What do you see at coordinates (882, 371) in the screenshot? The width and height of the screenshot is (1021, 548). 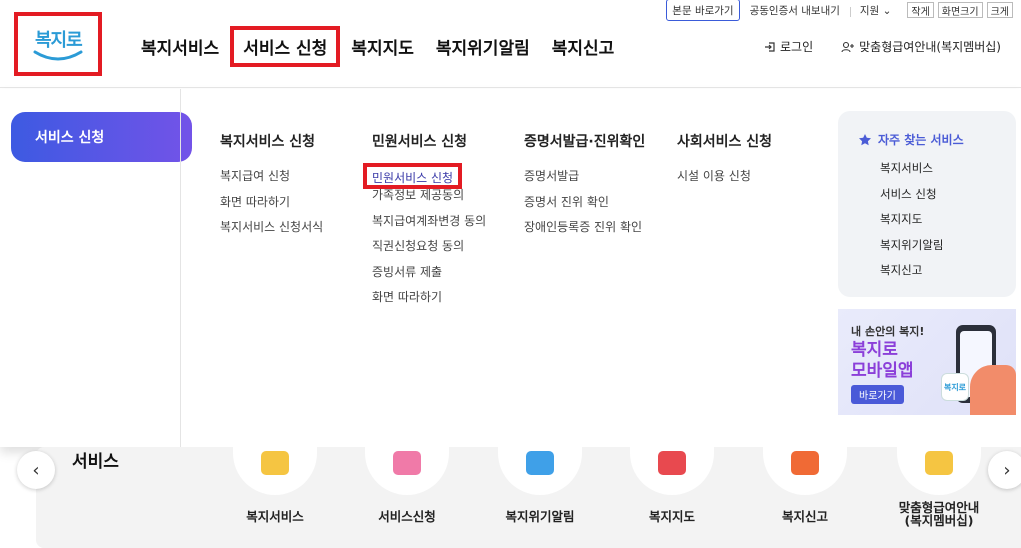 I see `banner-title-line2: 모바일앱` at bounding box center [882, 371].